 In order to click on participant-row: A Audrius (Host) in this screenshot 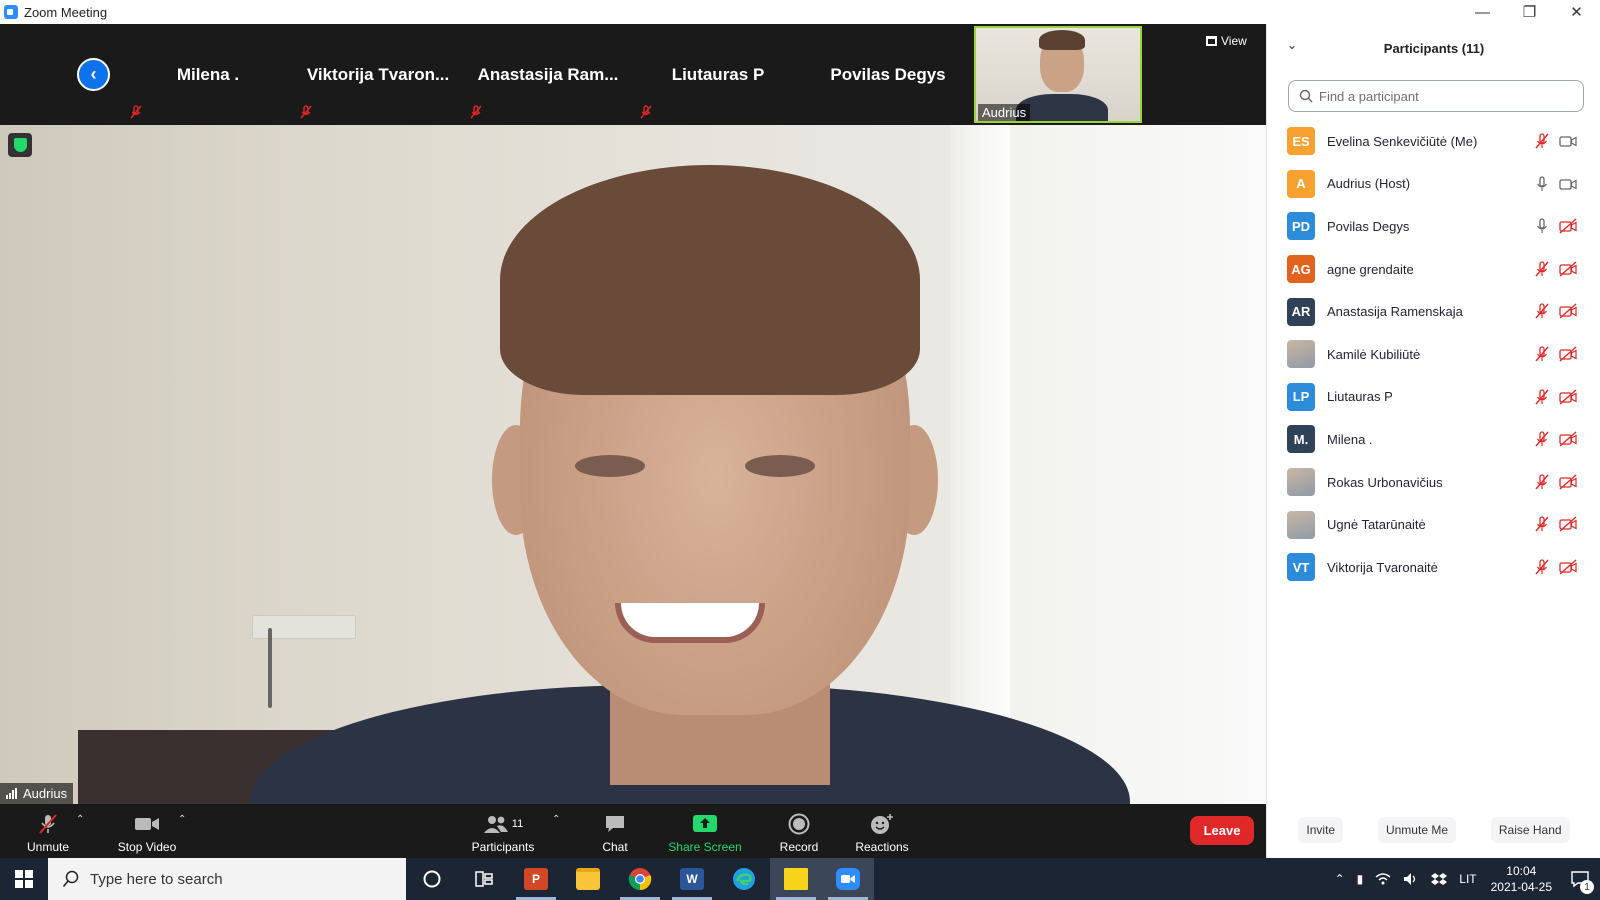, I will do `click(1433, 184)`.